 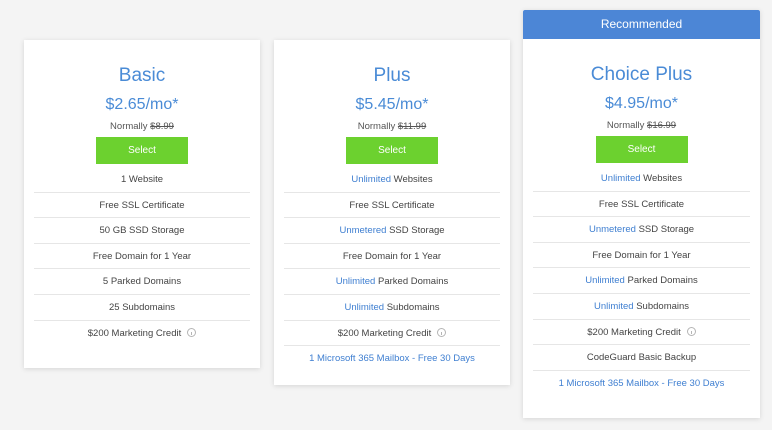 I want to click on feature-item: 25 Subdomains, so click(x=142, y=308).